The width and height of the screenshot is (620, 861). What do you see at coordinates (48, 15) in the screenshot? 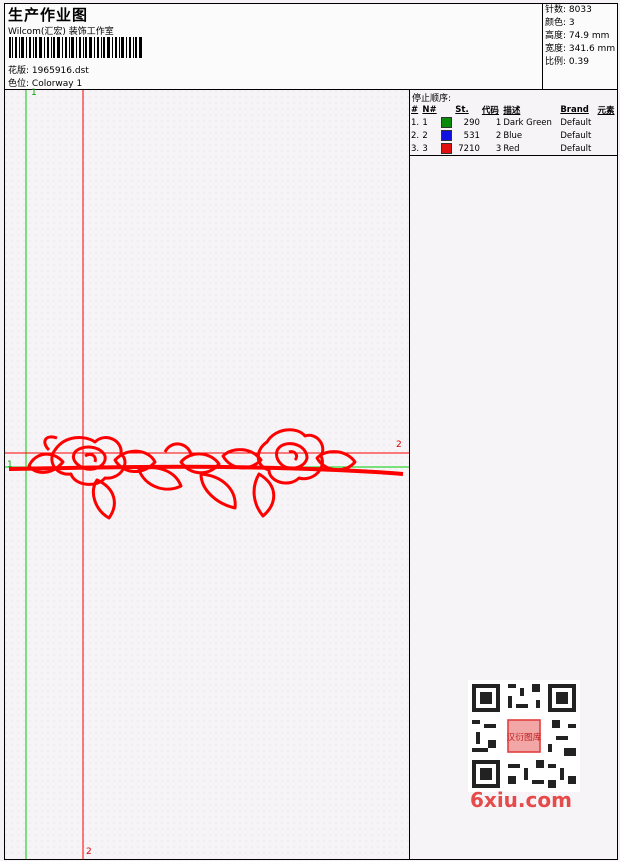
I see `page-title: 生产作业图` at bounding box center [48, 15].